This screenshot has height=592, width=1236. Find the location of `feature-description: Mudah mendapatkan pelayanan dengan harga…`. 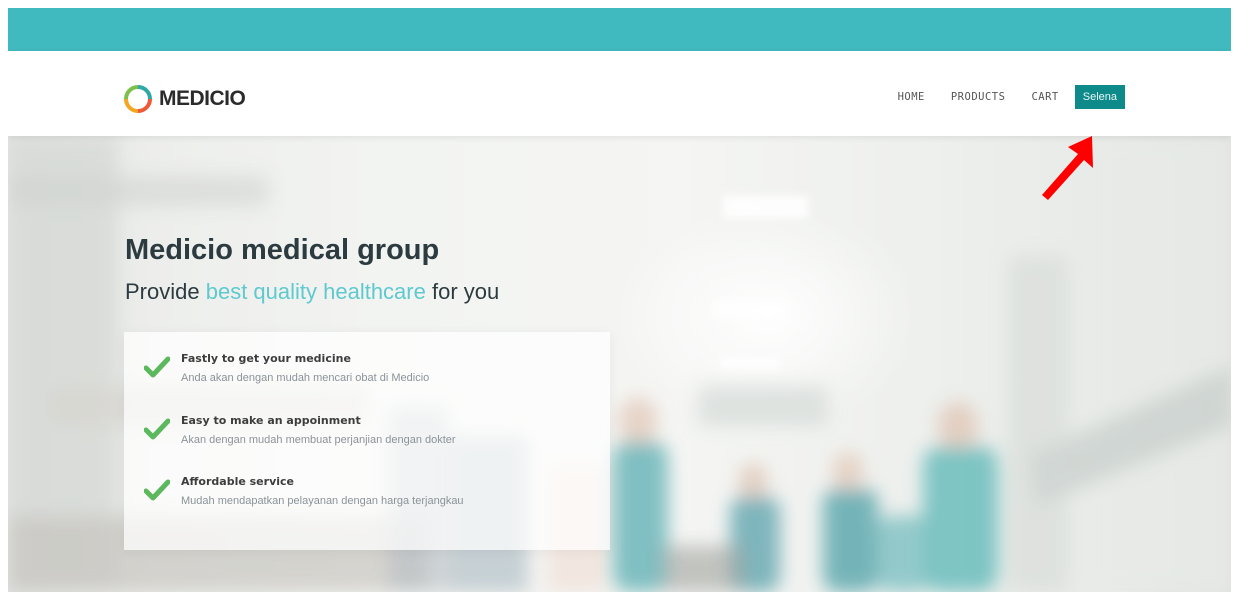

feature-description: Mudah mendapatkan pelayanan dengan harga… is located at coordinates (322, 501).